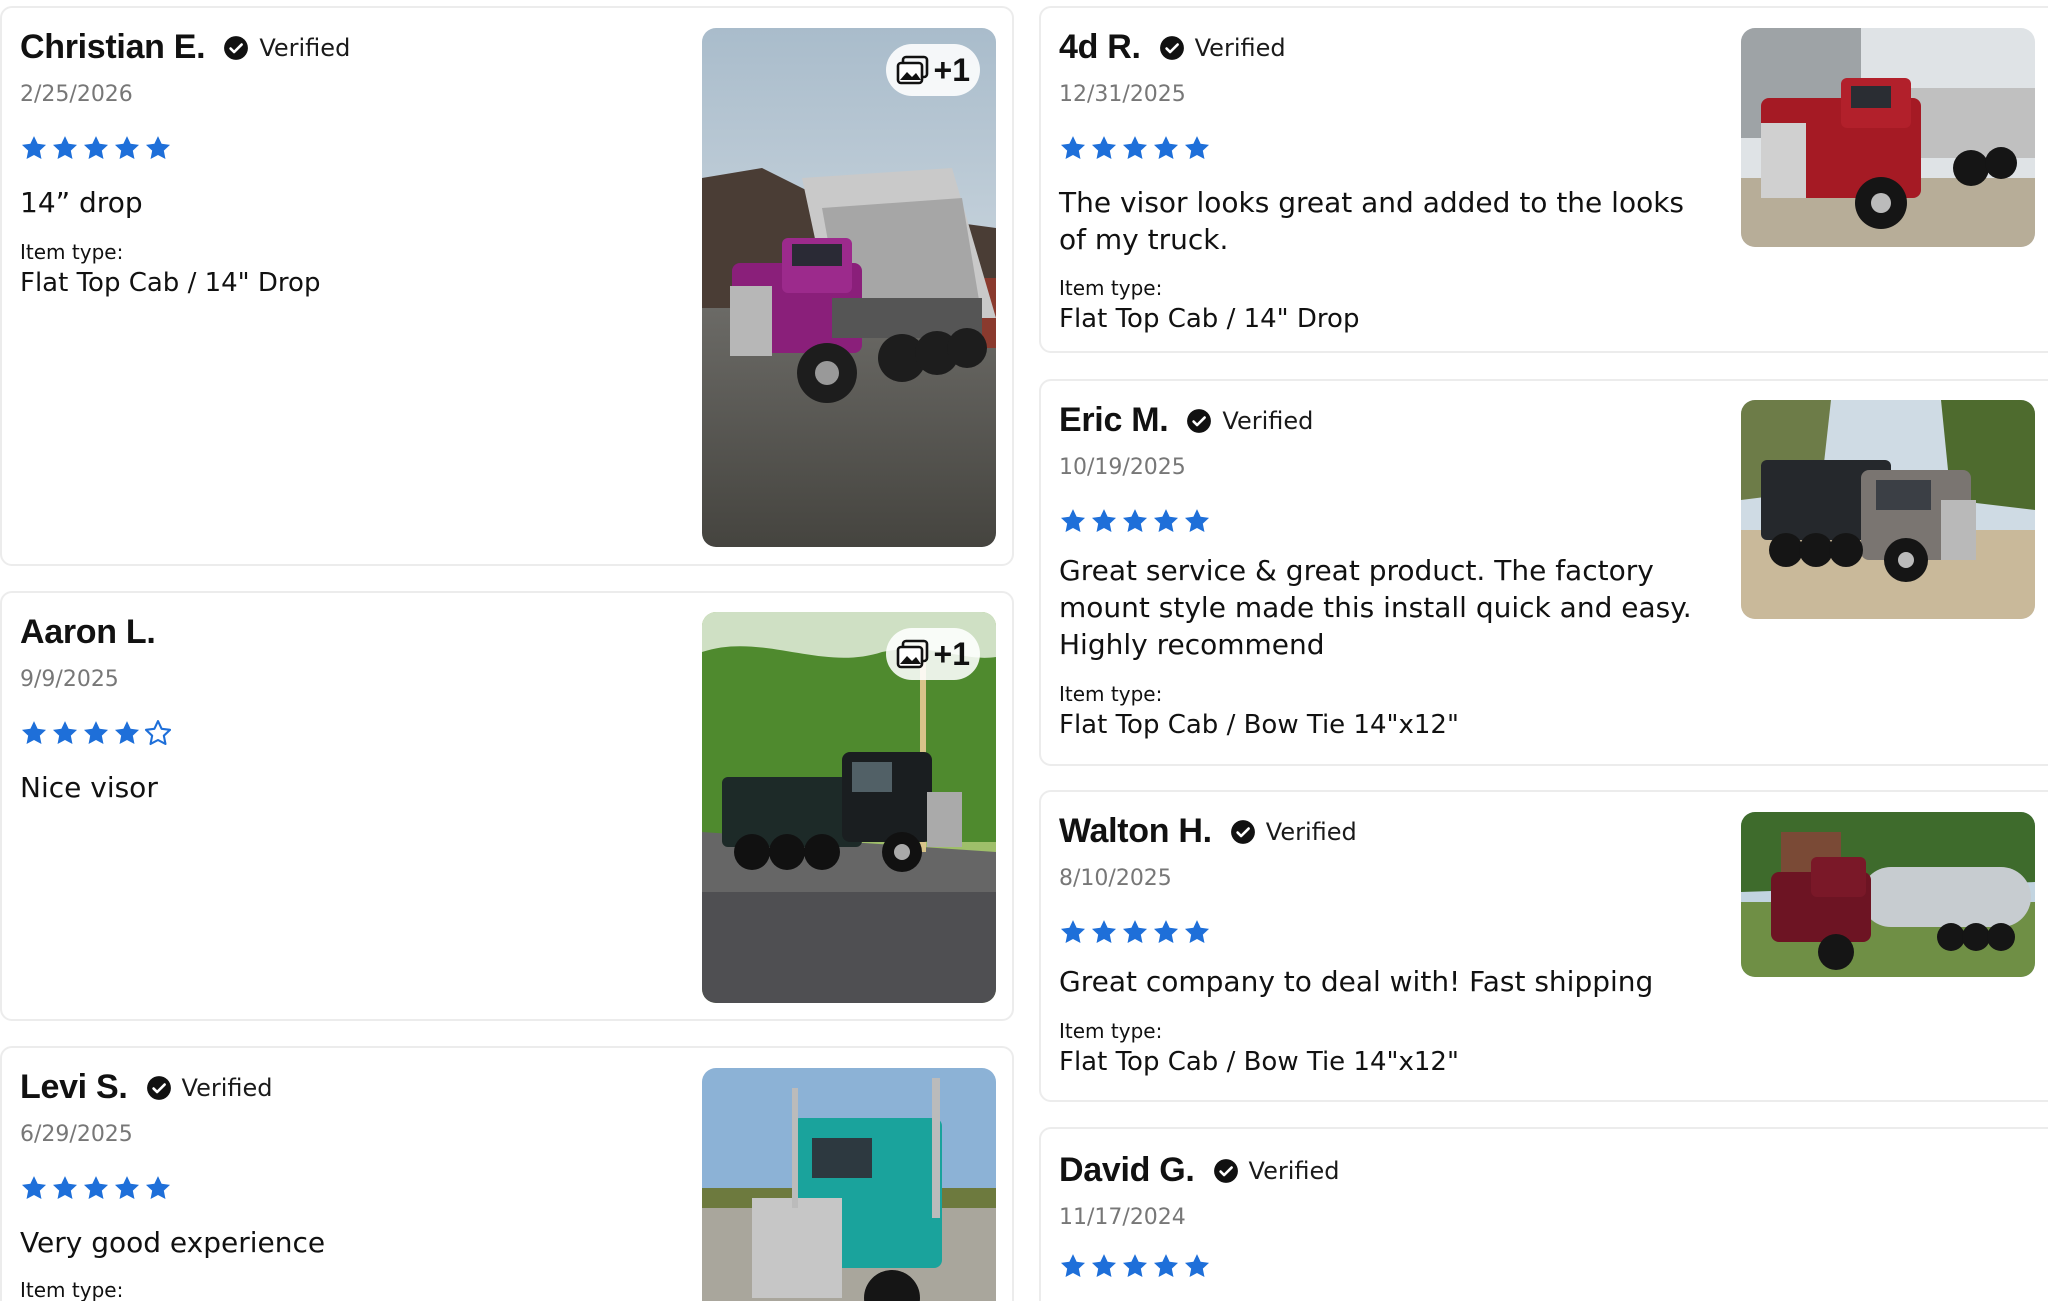 Image resolution: width=2048 pixels, height=1301 pixels. I want to click on truck-photo-purple, so click(849, 287).